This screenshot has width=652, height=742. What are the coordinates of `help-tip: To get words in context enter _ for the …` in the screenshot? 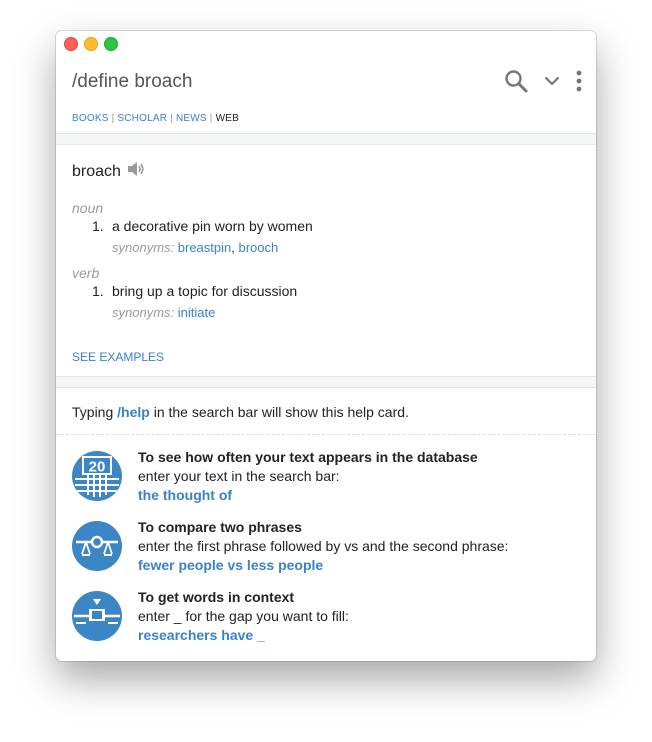 It's located at (326, 617).